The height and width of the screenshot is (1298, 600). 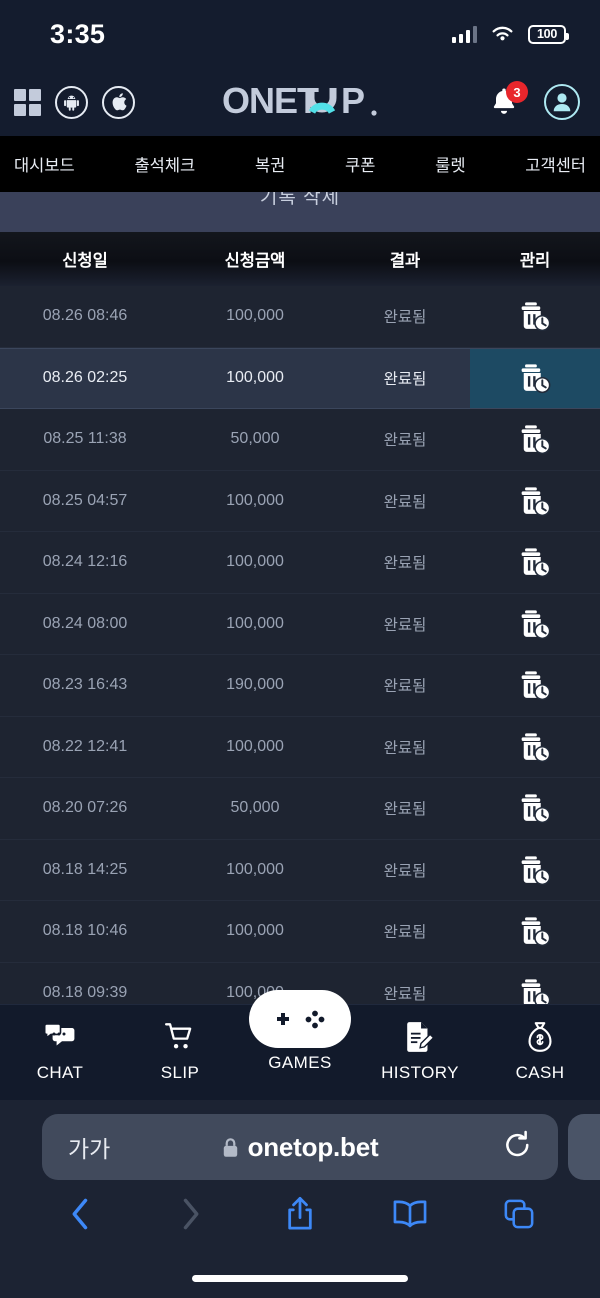 I want to click on url-text: onetop.bet, so click(x=313, y=1146).